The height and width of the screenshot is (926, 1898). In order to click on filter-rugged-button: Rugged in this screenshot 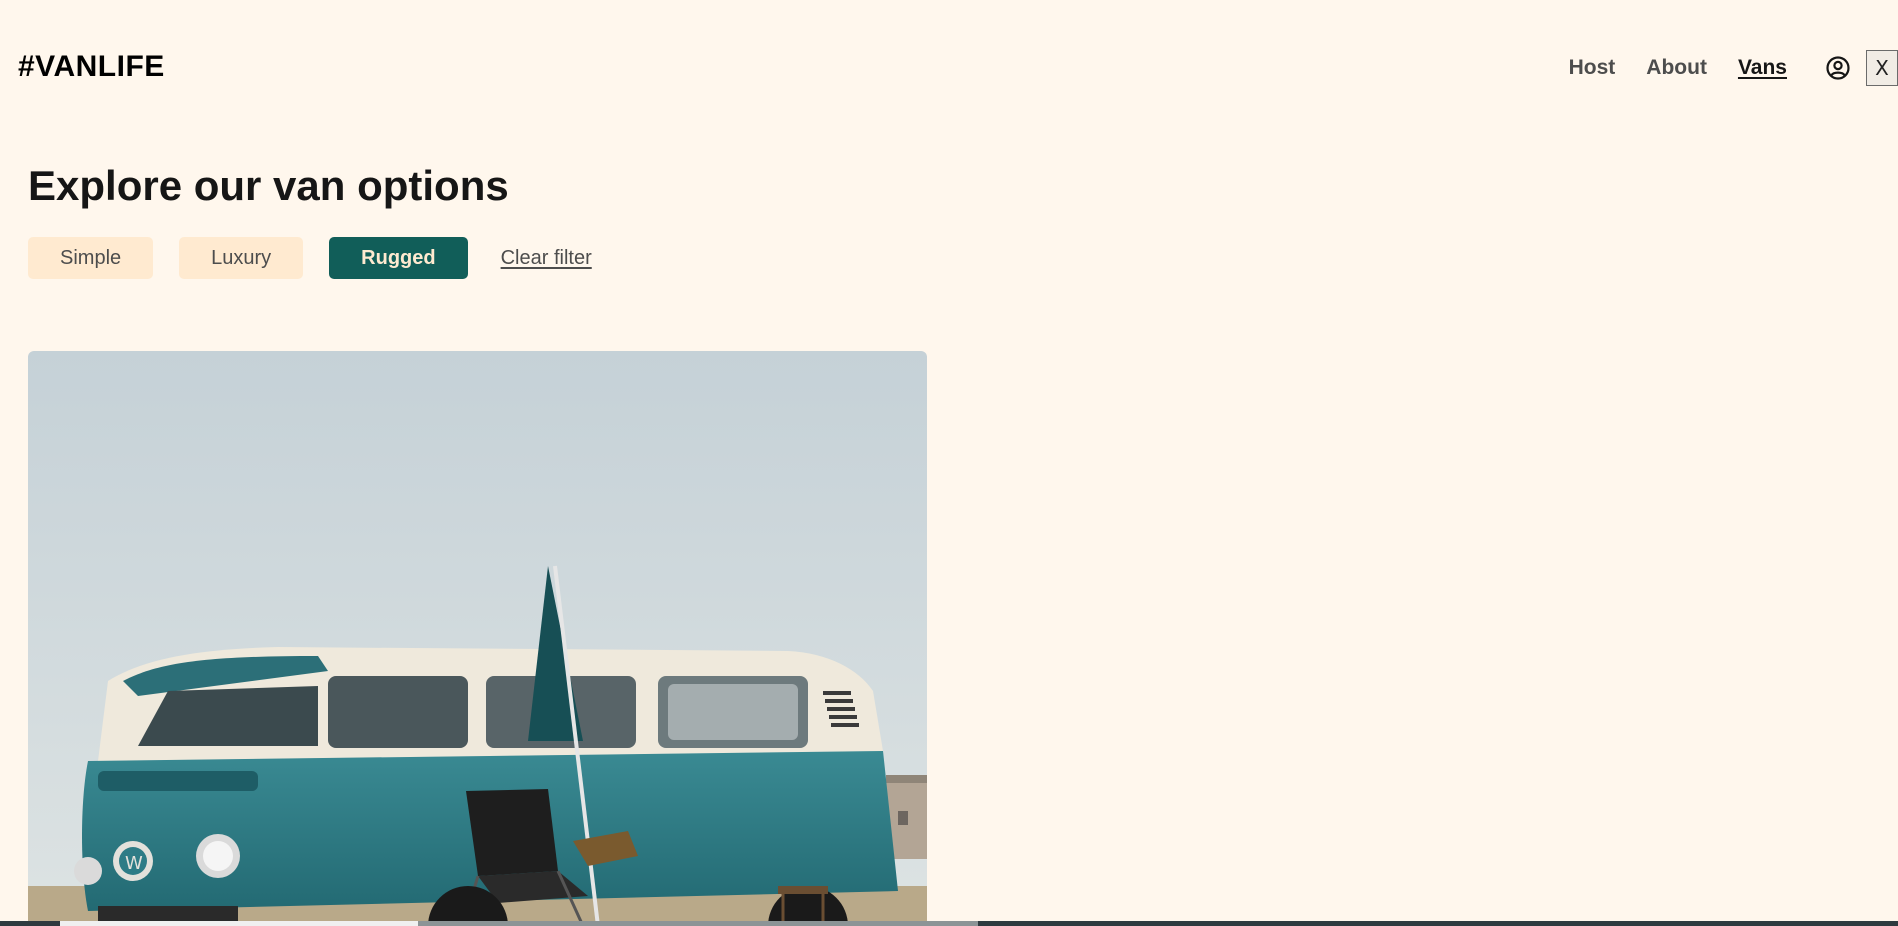, I will do `click(398, 258)`.